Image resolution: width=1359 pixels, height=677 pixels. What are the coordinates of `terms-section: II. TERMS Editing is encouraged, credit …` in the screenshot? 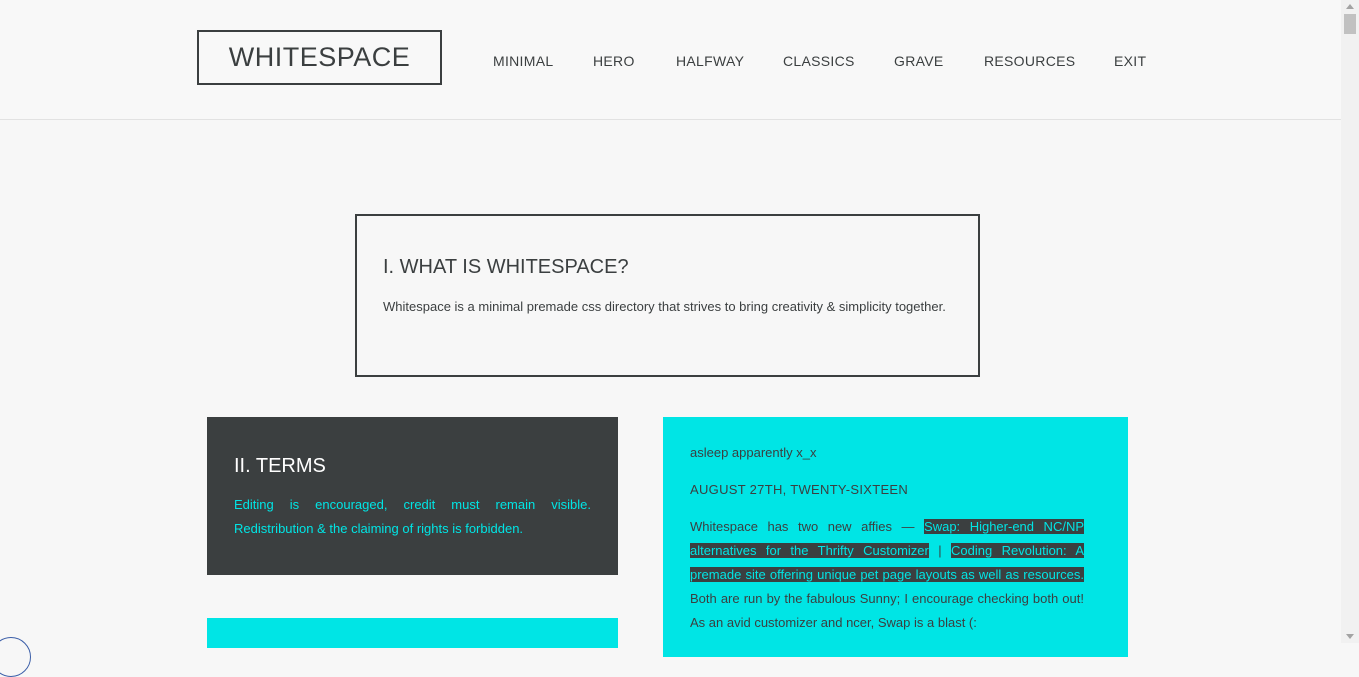 It's located at (412, 496).